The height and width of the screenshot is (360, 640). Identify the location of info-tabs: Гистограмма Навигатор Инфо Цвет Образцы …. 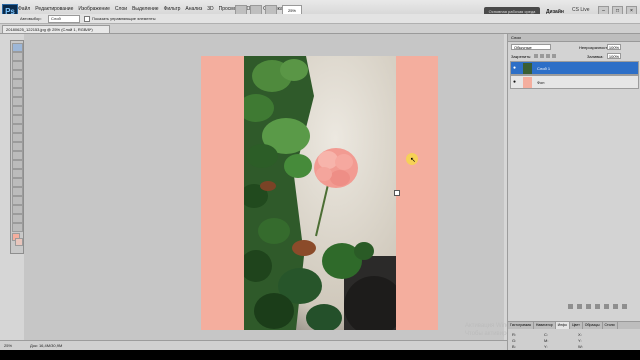
(574, 325).